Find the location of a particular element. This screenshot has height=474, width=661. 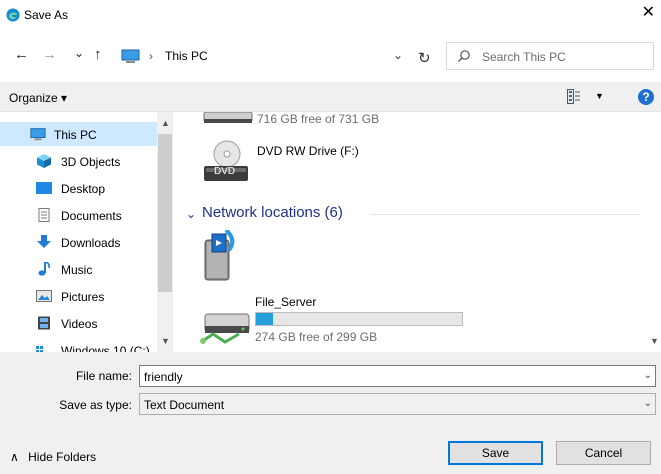

sidebar-item-desktop: Desktop is located at coordinates (78, 188).